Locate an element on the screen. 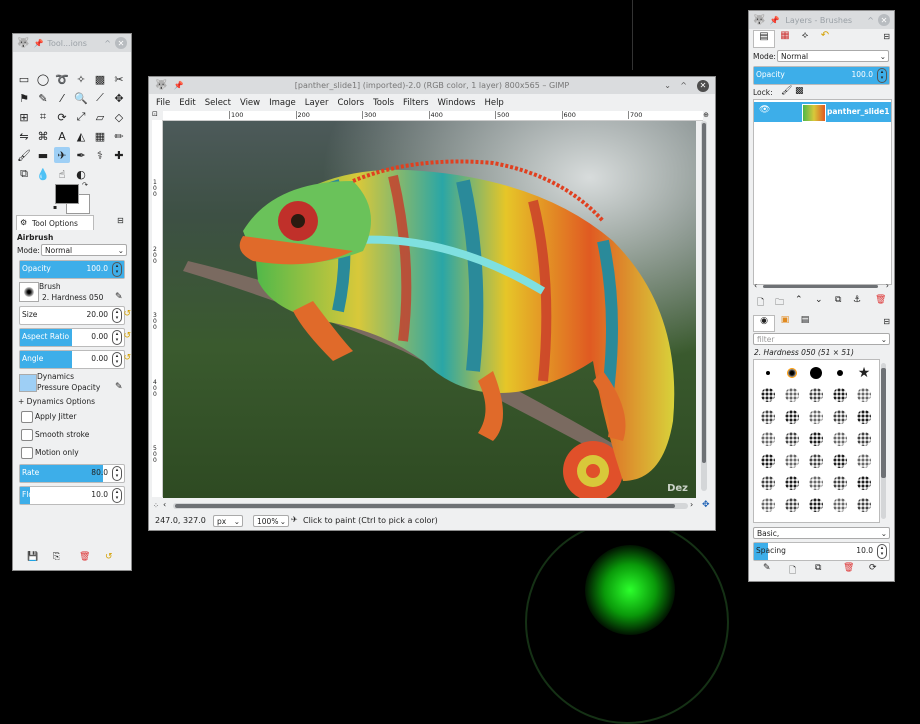  menu-layer: Layer is located at coordinates (317, 103).